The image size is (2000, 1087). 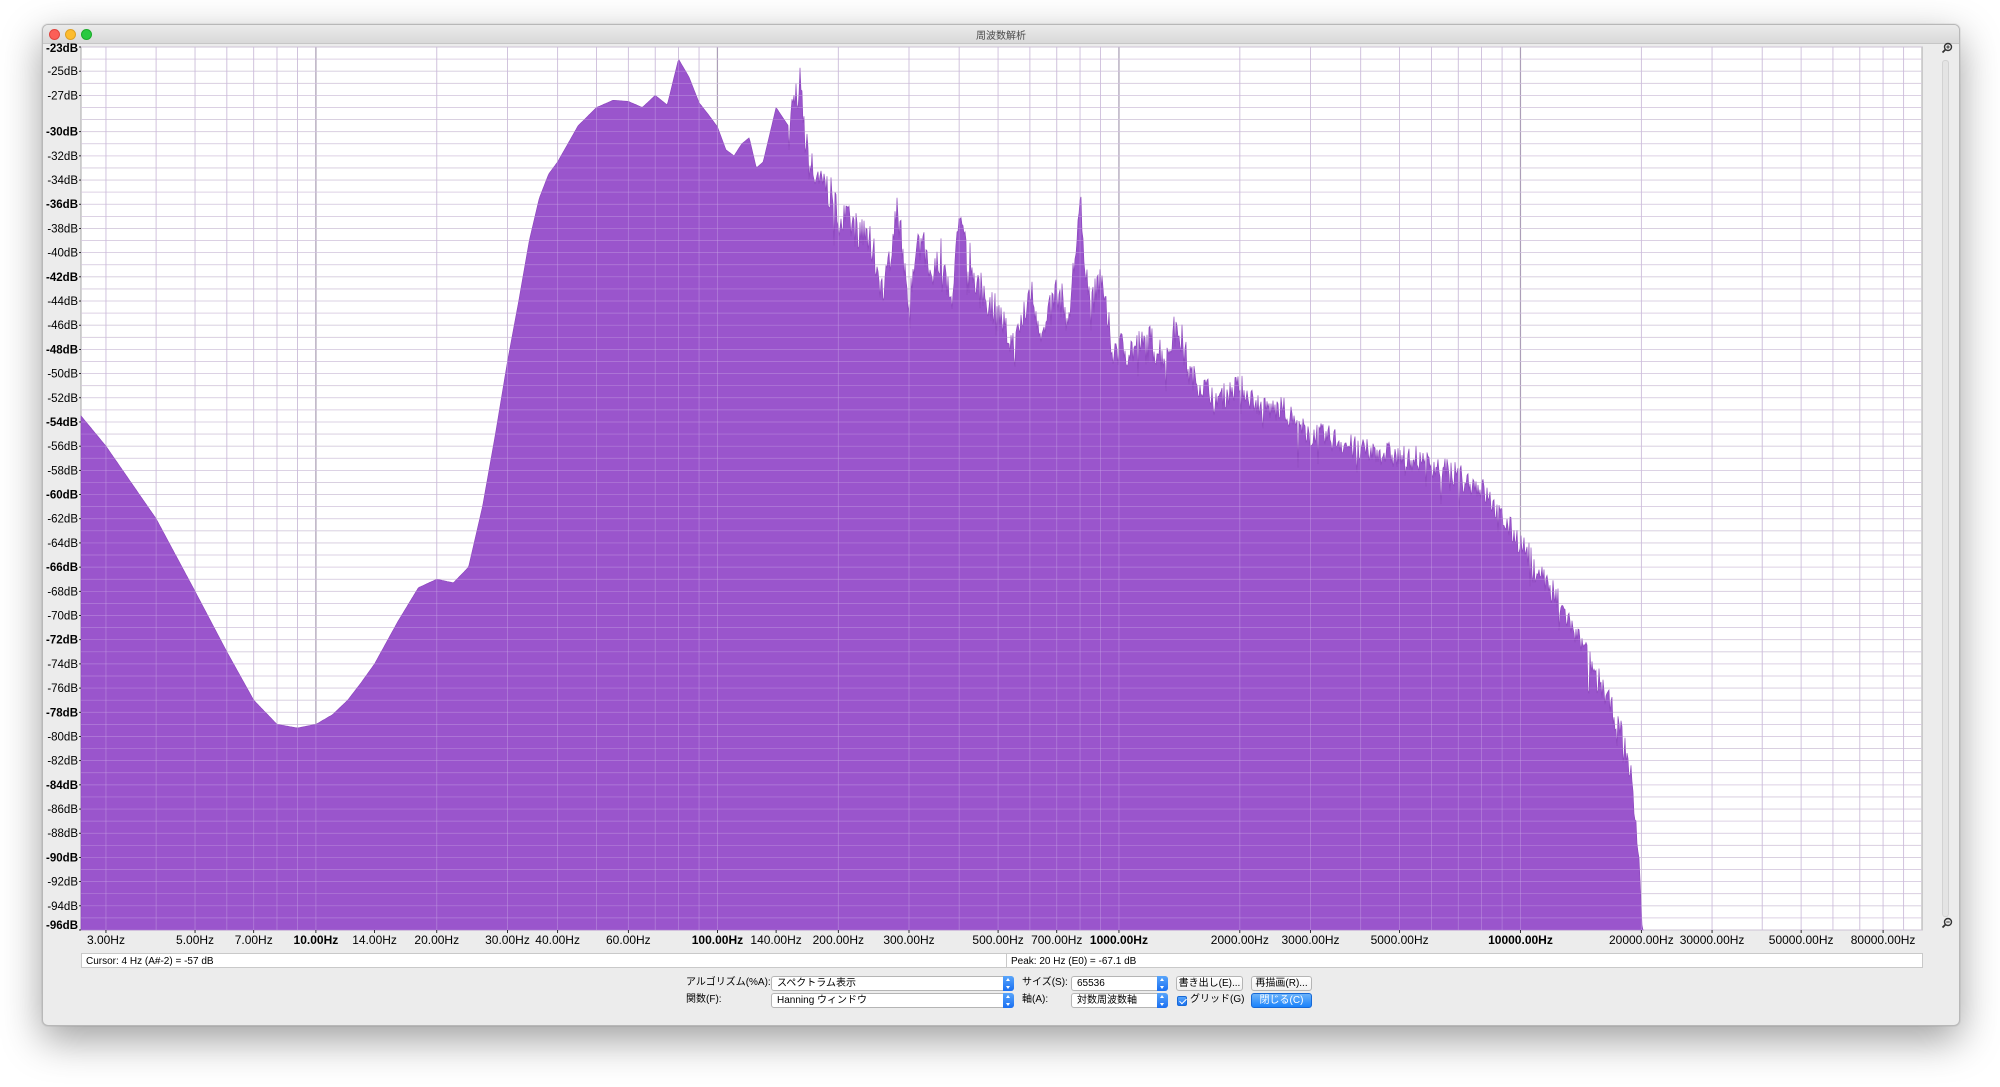 What do you see at coordinates (822, 1000) in the screenshot?
I see `function-select-value: Hanning ウィンドウ` at bounding box center [822, 1000].